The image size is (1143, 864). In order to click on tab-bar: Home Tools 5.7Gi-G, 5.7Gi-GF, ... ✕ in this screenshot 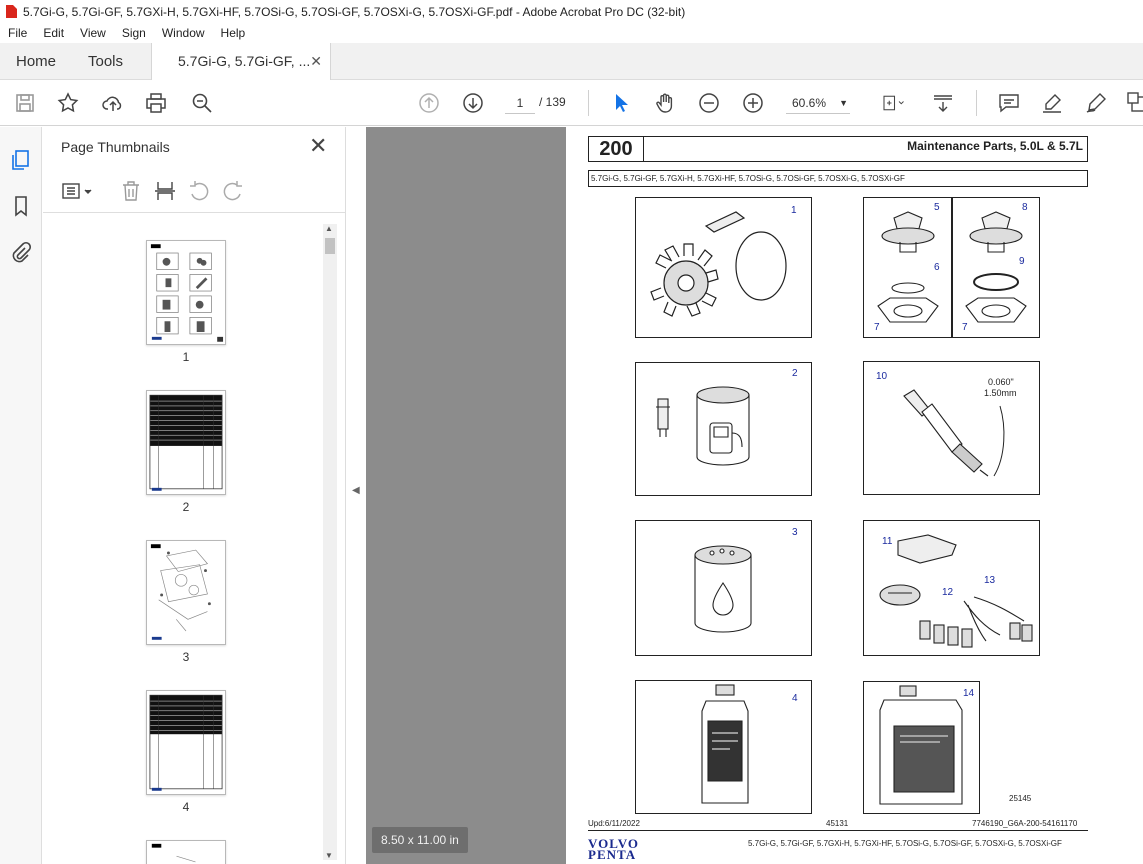, I will do `click(571, 62)`.